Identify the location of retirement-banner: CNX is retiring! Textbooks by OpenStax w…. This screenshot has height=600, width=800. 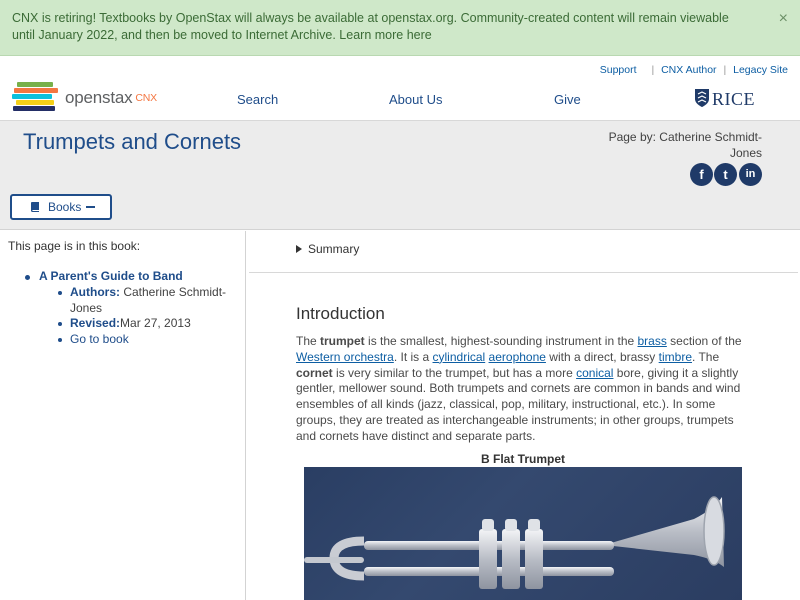
(400, 28).